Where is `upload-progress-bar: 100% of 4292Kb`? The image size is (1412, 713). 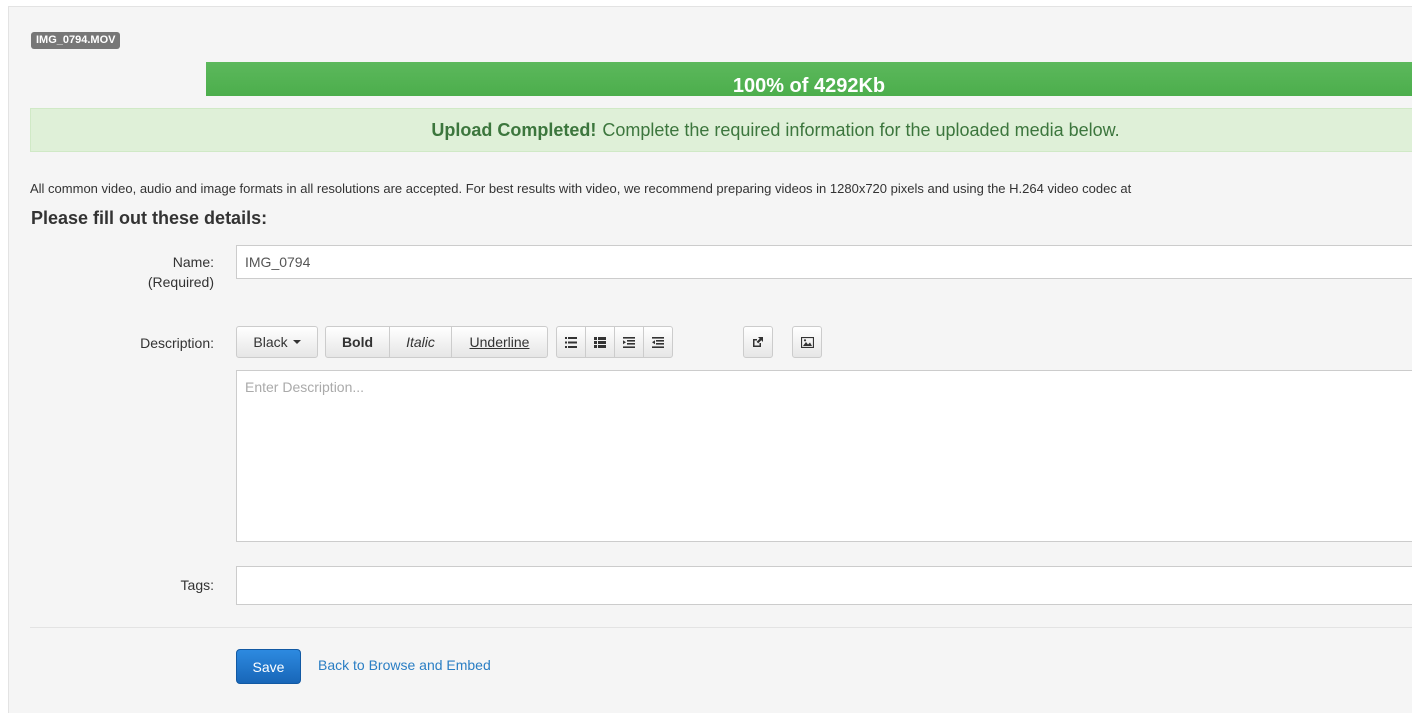 upload-progress-bar: 100% of 4292Kb is located at coordinates (809, 79).